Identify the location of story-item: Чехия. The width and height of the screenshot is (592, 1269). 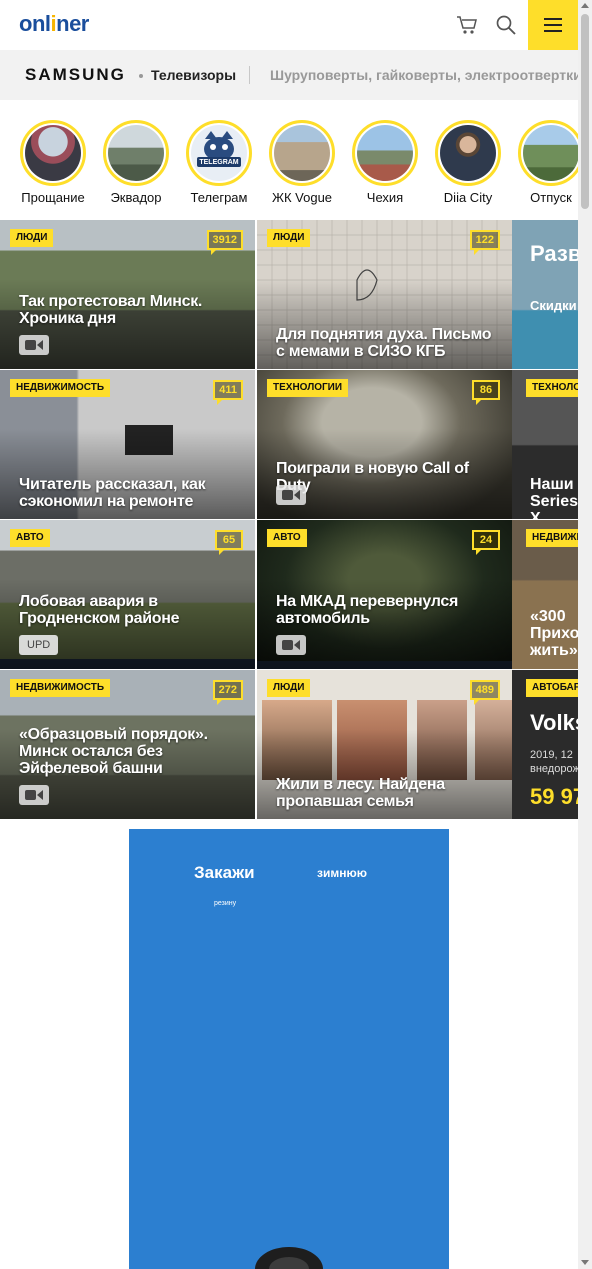
(385, 162).